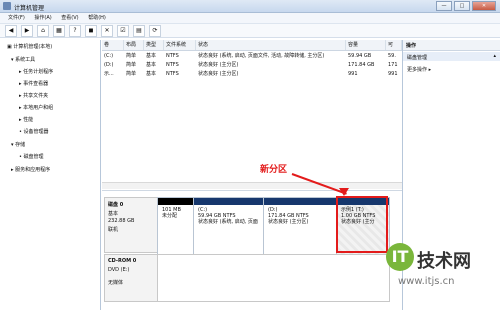 The image size is (500, 311). What do you see at coordinates (69, 18) in the screenshot?
I see `menu-view: 查看(V)` at bounding box center [69, 18].